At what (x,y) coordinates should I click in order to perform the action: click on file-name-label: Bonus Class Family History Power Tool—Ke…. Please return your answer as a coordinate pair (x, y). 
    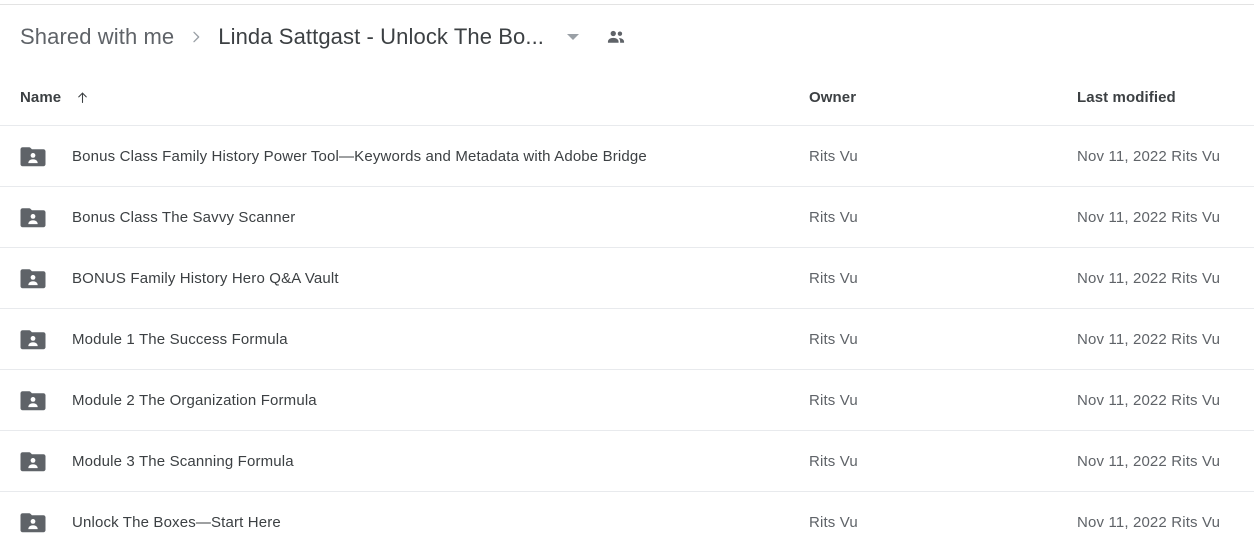
    Looking at the image, I should click on (359, 156).